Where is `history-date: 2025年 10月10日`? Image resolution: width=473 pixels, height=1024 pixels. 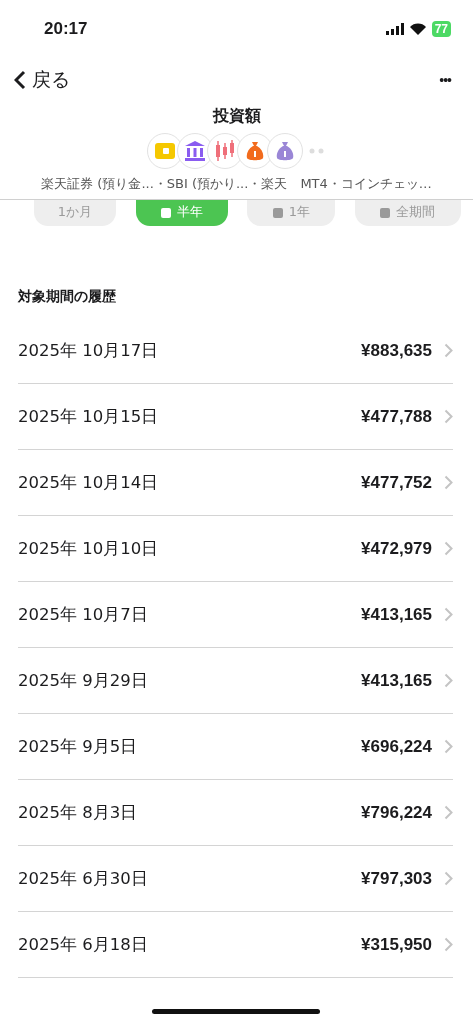 history-date: 2025年 10月10日 is located at coordinates (88, 548).